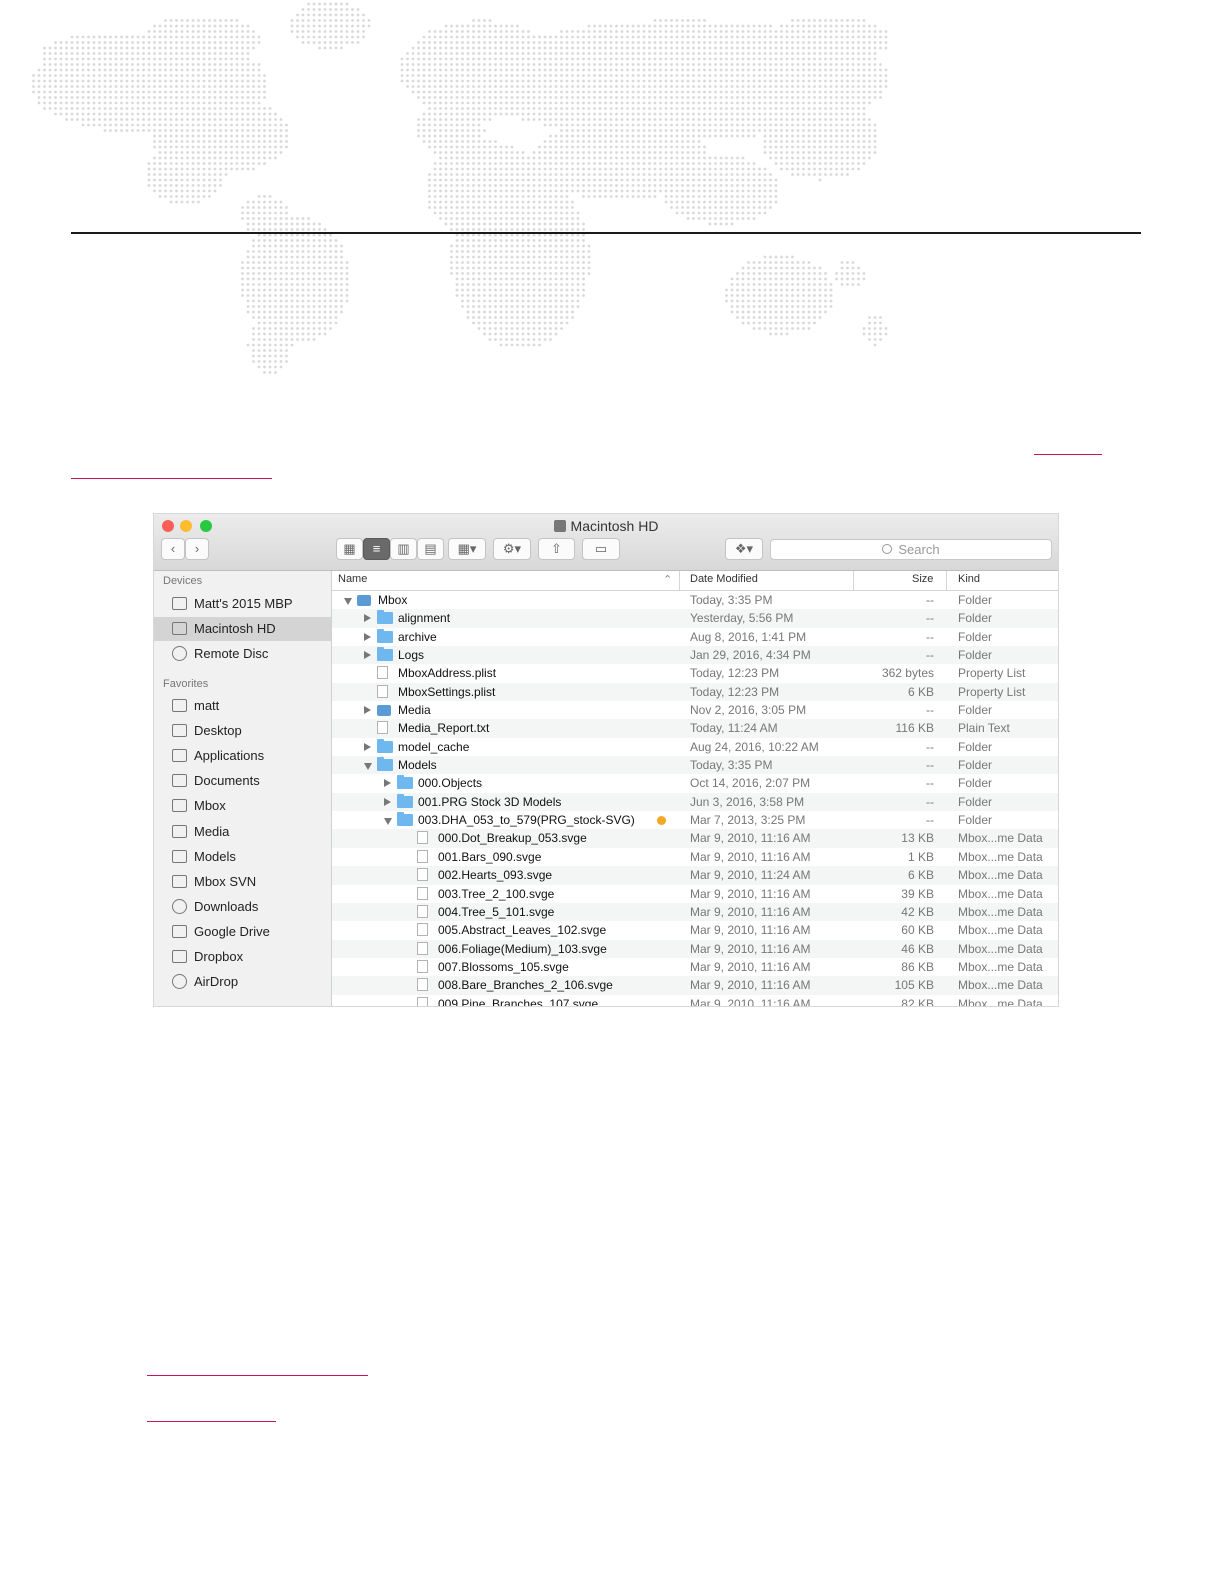 This screenshot has width=1224, height=1584. I want to click on row-kind: Mbox...me Data, so click(1000, 875).